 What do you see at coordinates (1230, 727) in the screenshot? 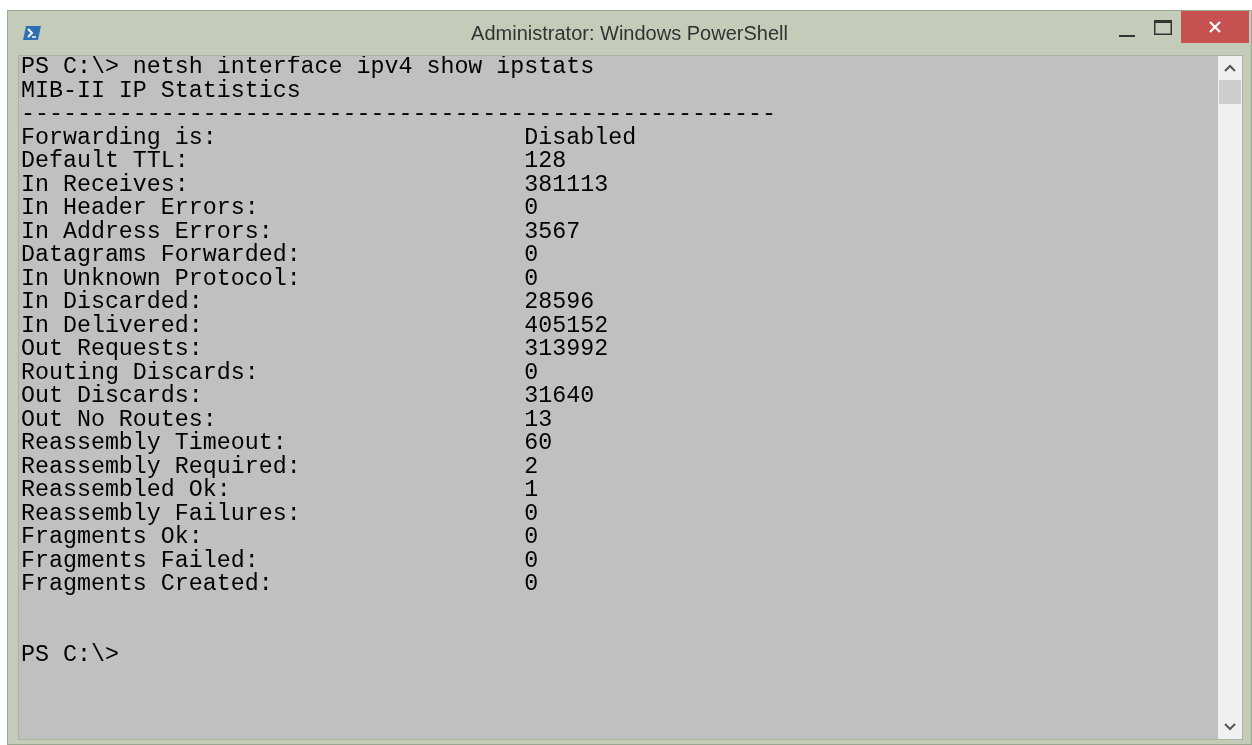
I see `chevron-down-icon` at bounding box center [1230, 727].